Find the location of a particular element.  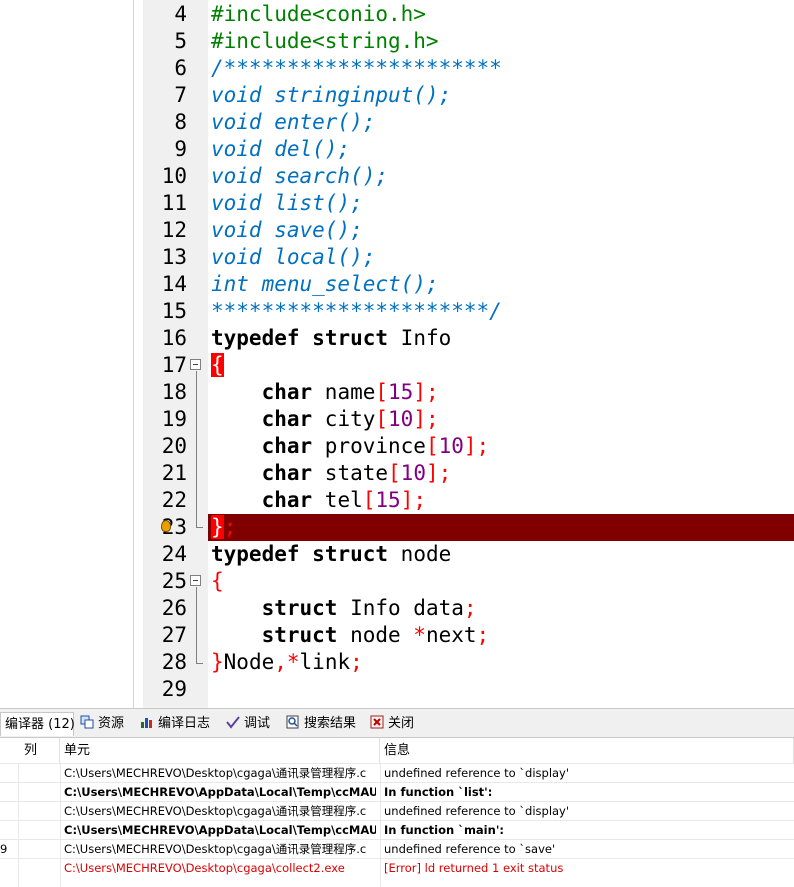

code-token: int menu_select(); is located at coordinates (325, 284).